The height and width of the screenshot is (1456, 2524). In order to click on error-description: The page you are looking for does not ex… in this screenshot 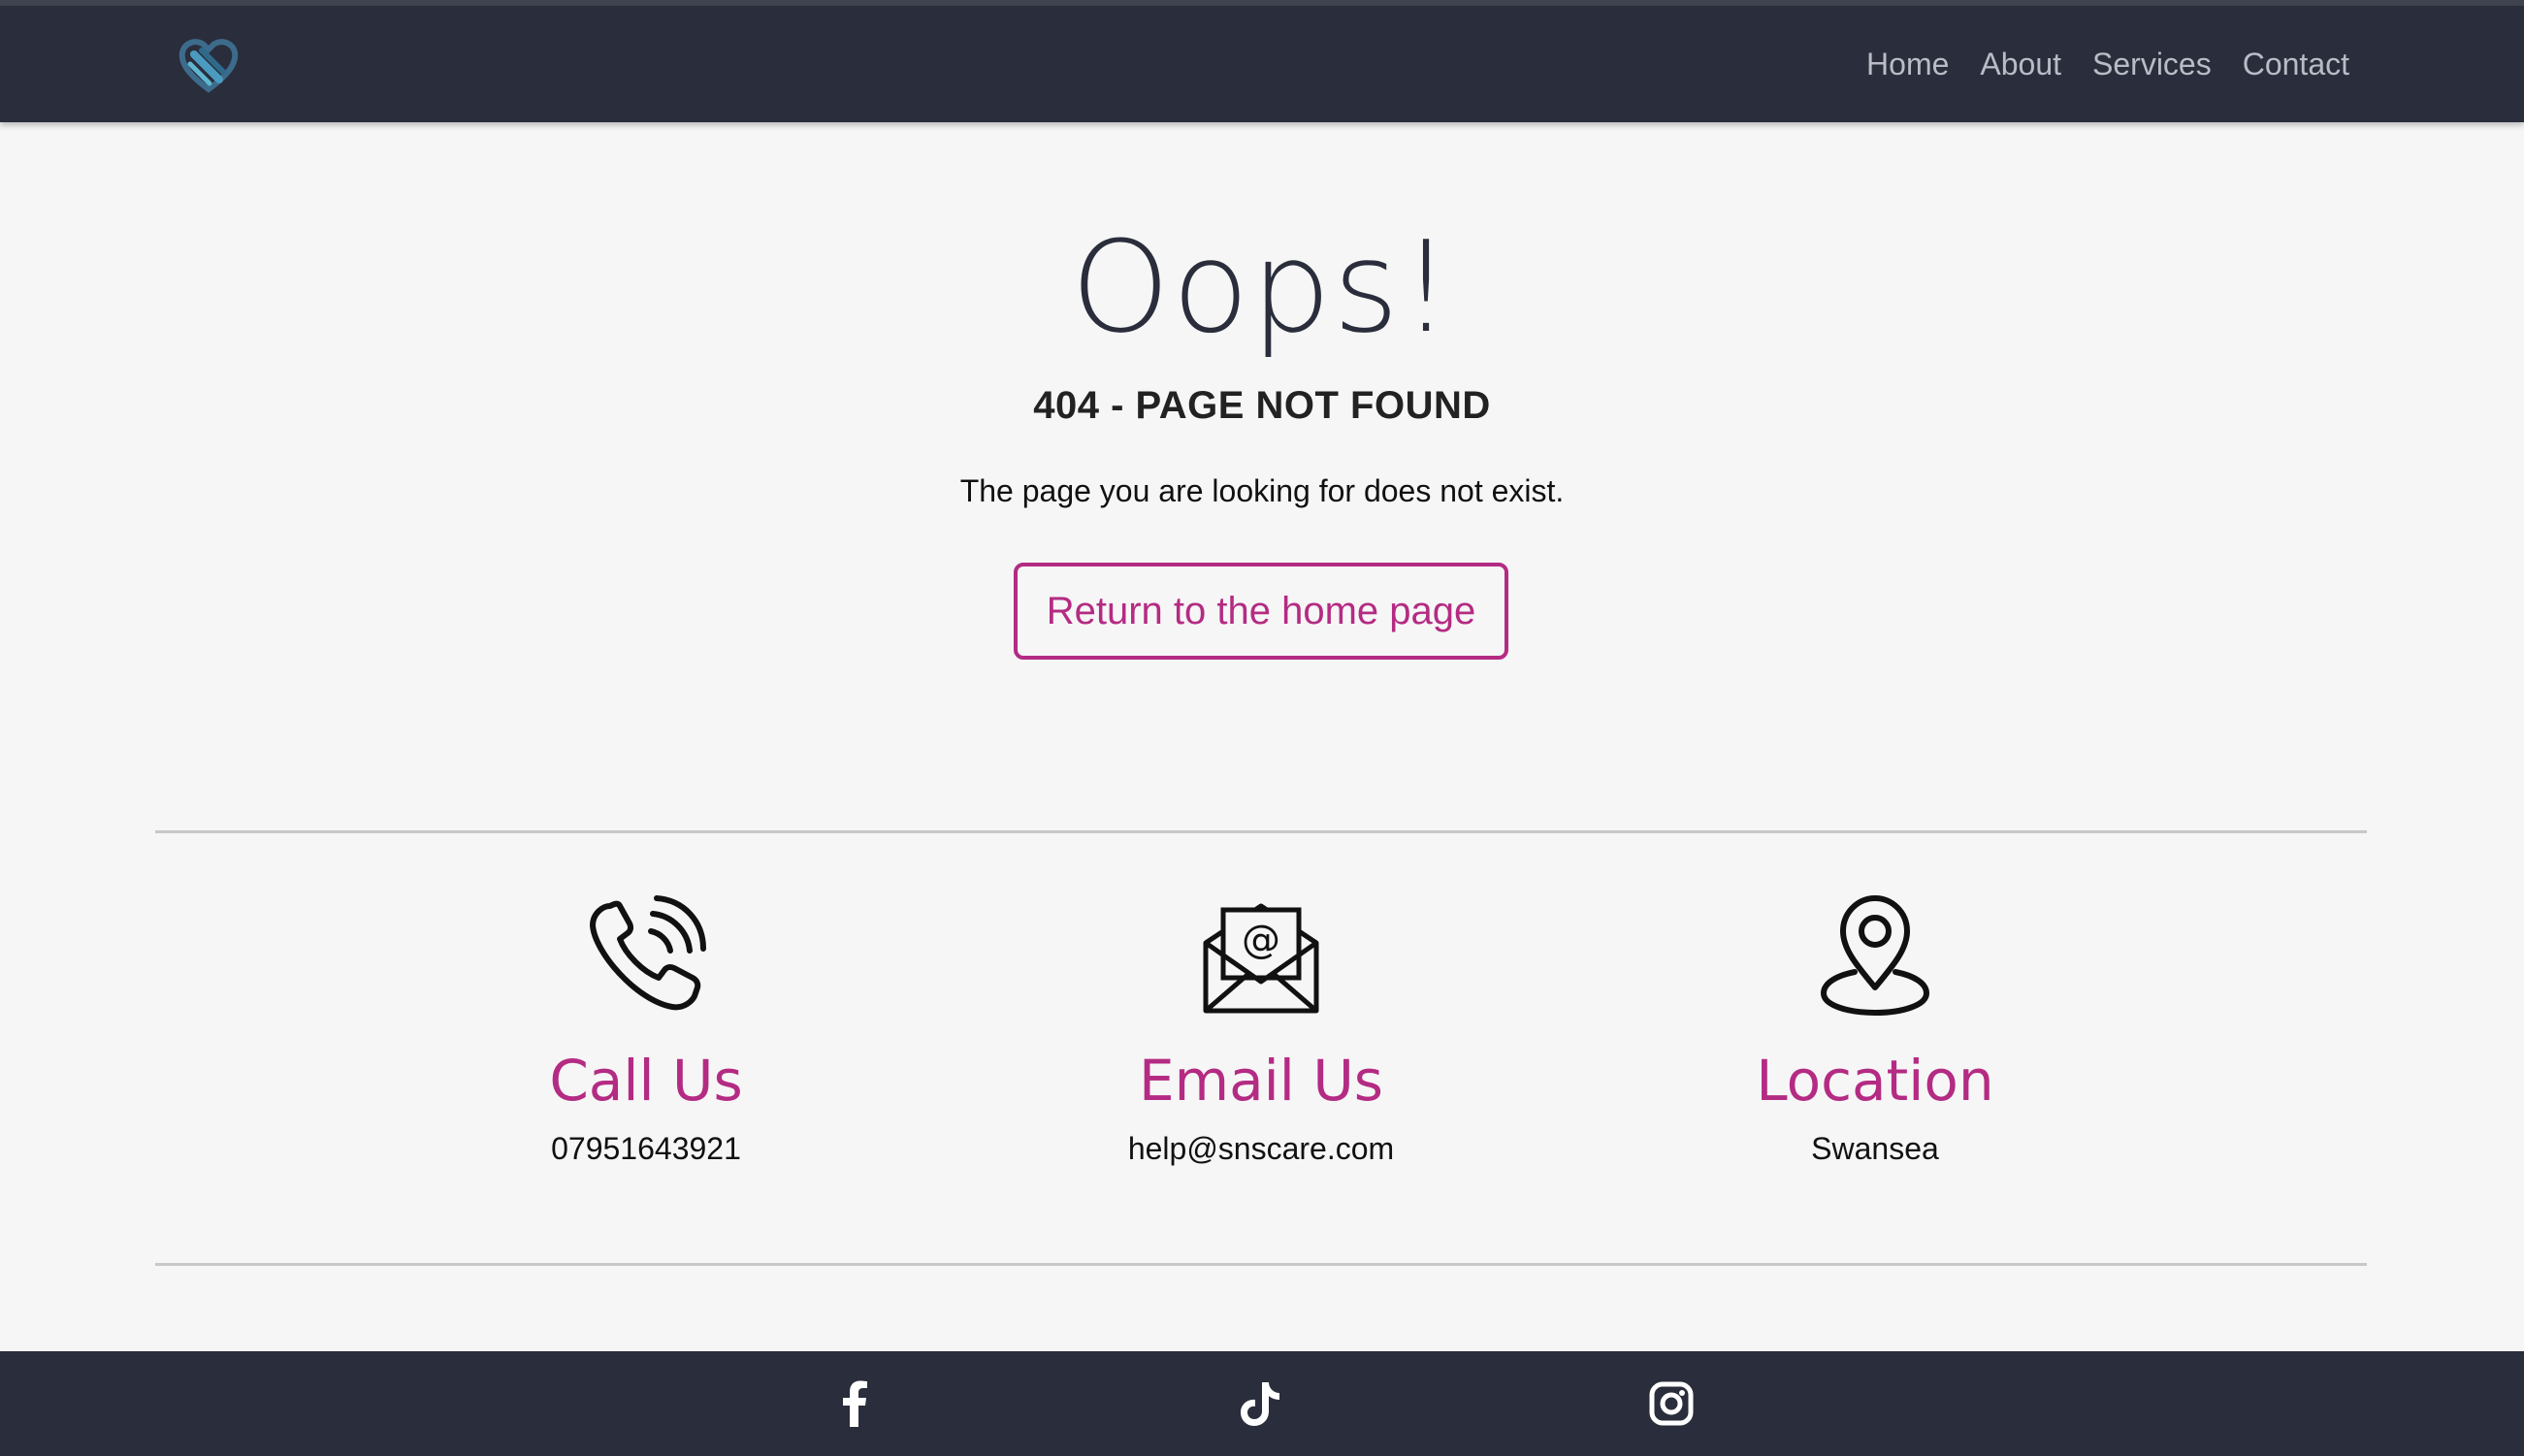, I will do `click(1262, 490)`.